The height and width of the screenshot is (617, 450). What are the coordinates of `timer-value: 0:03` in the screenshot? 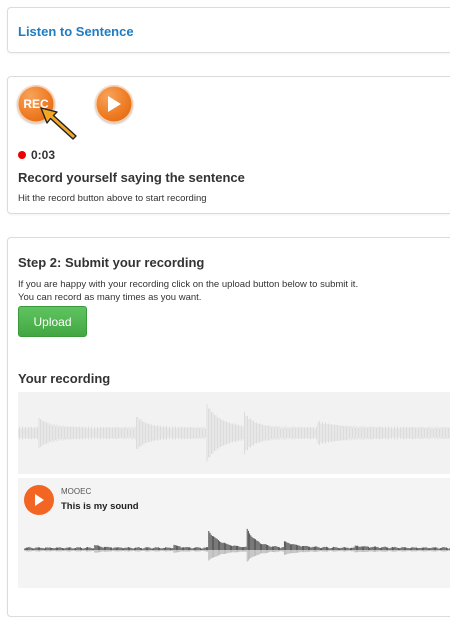 It's located at (43, 155).